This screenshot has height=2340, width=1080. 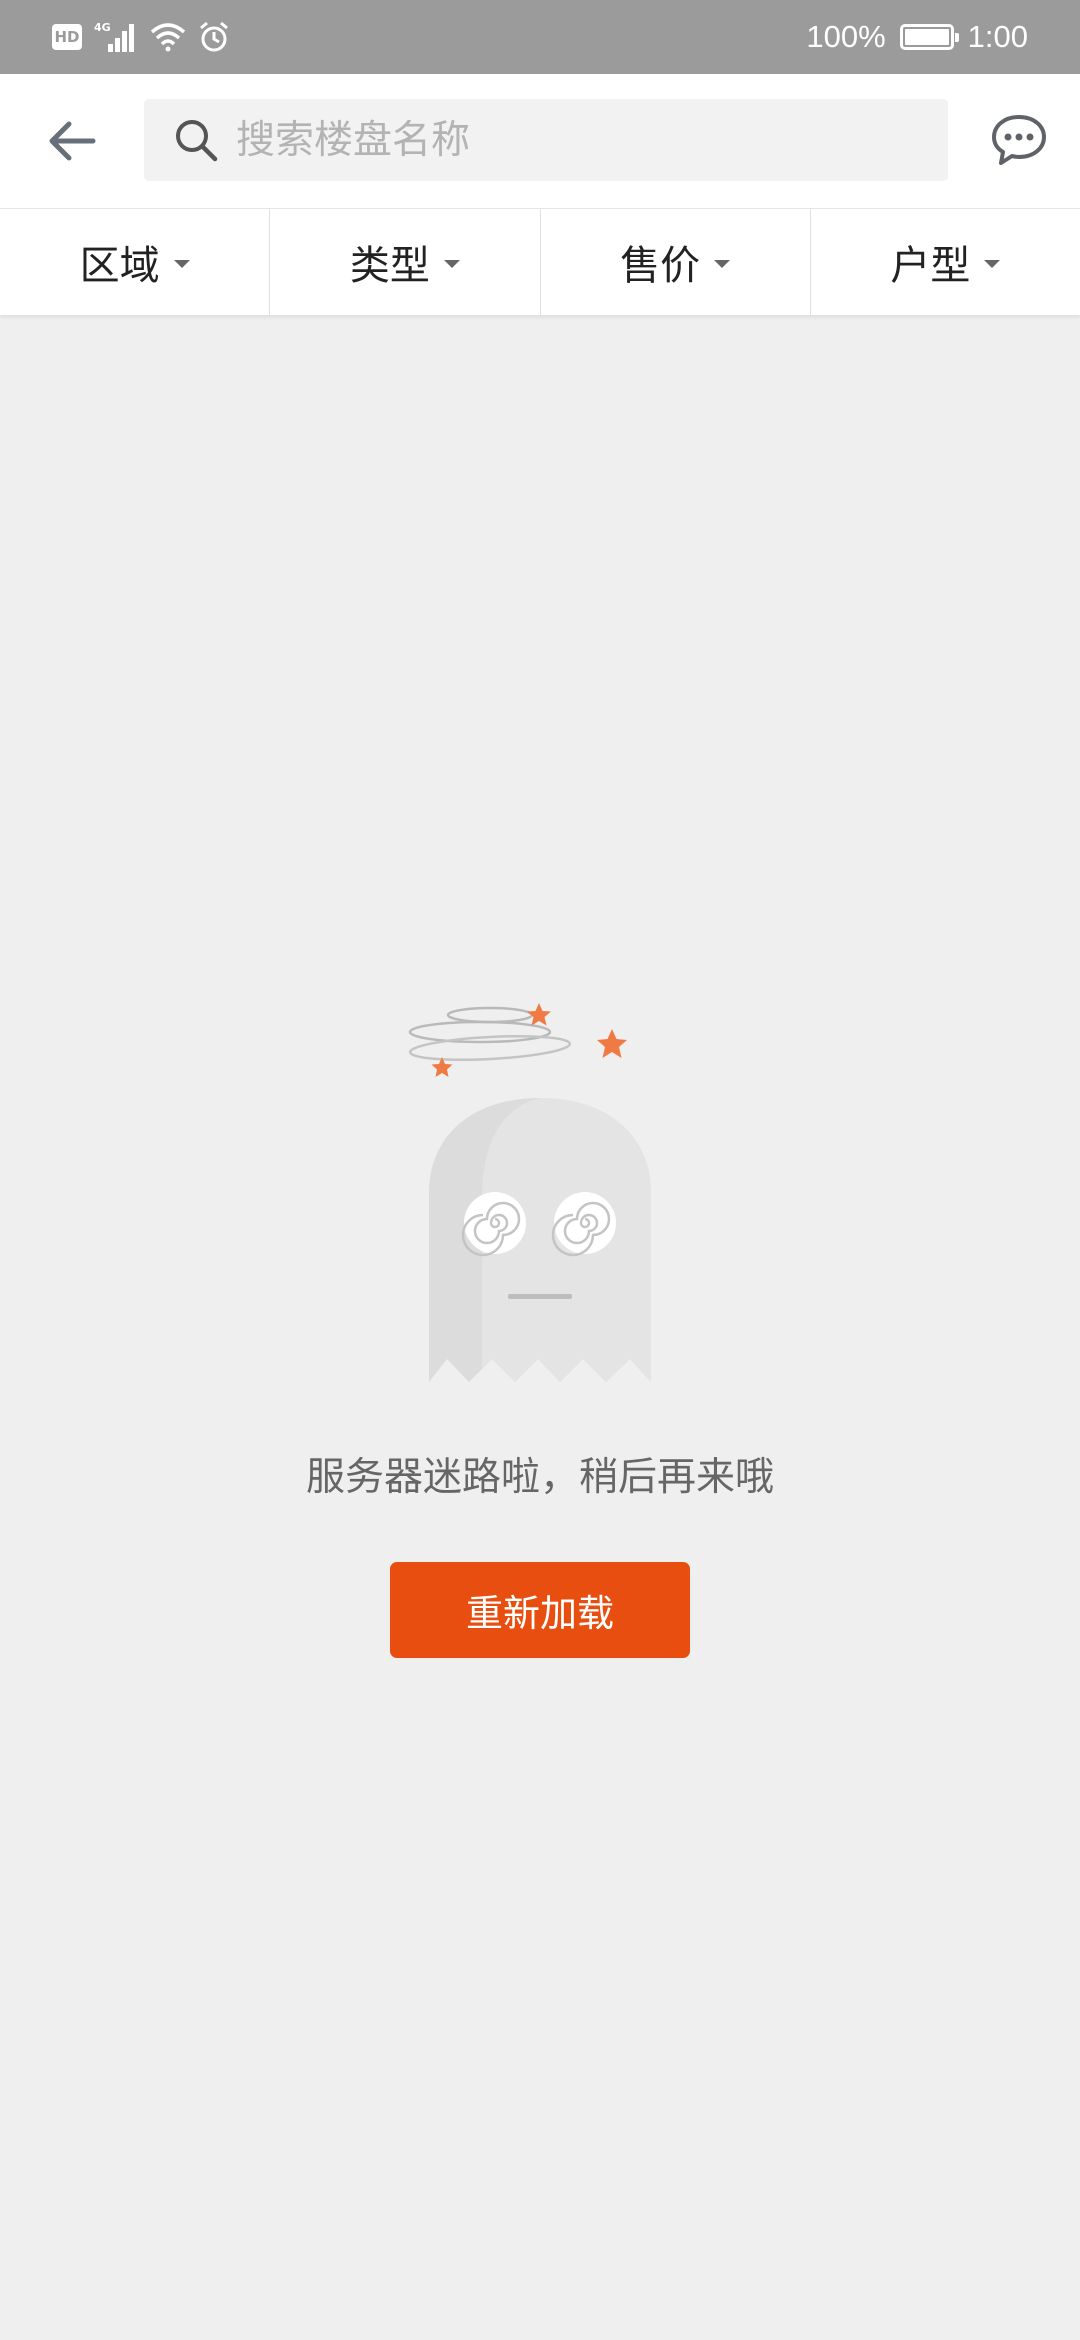 I want to click on filter-region: 区域, so click(x=135, y=262).